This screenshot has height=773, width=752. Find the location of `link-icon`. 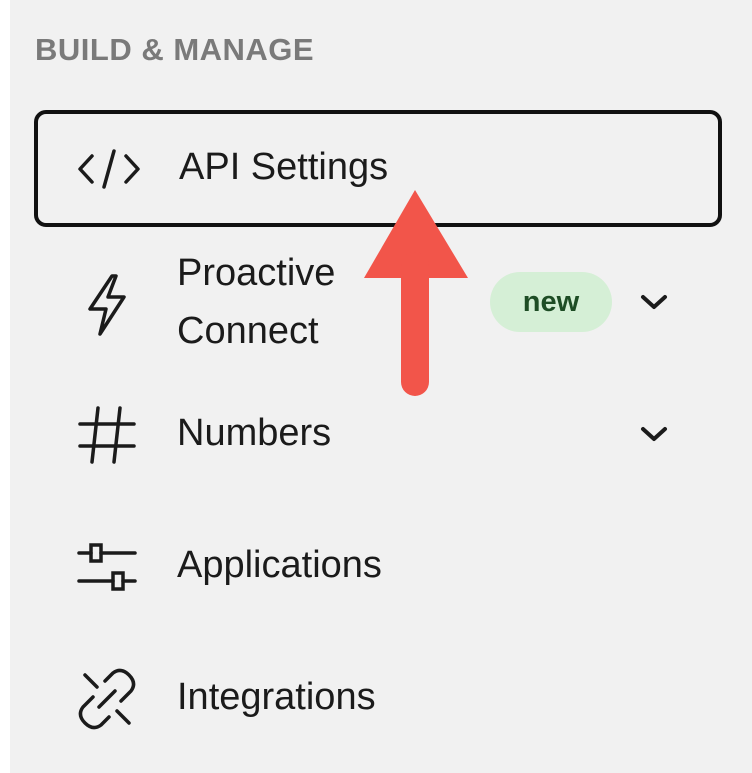

link-icon is located at coordinates (107, 699).